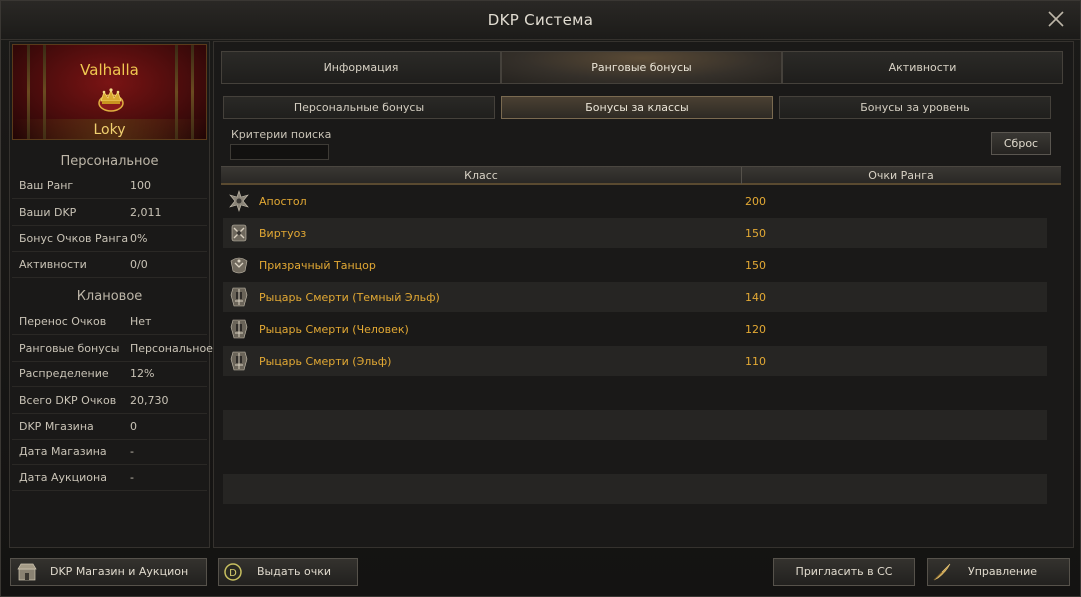 This screenshot has width=1081, height=597. Describe the element at coordinates (133, 426) in the screenshot. I see `stat-value: 0` at that location.